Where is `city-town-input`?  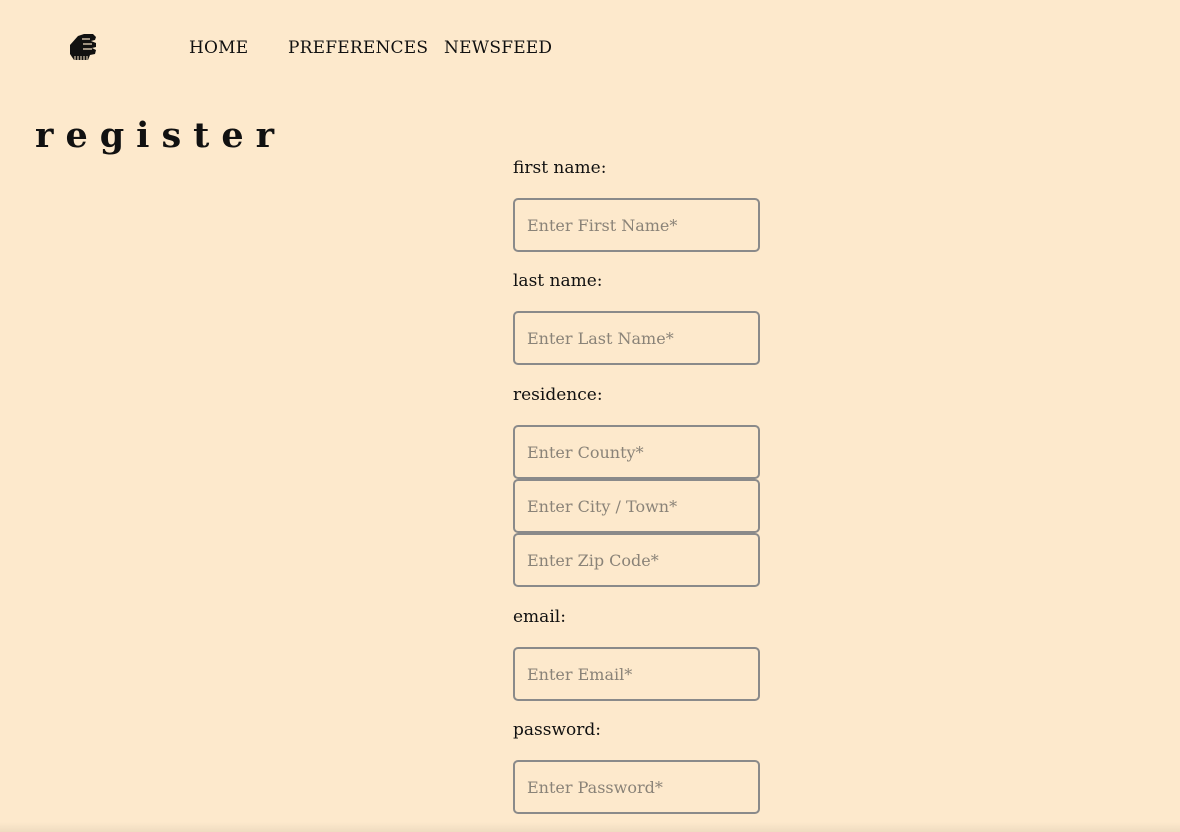 city-town-input is located at coordinates (636, 506).